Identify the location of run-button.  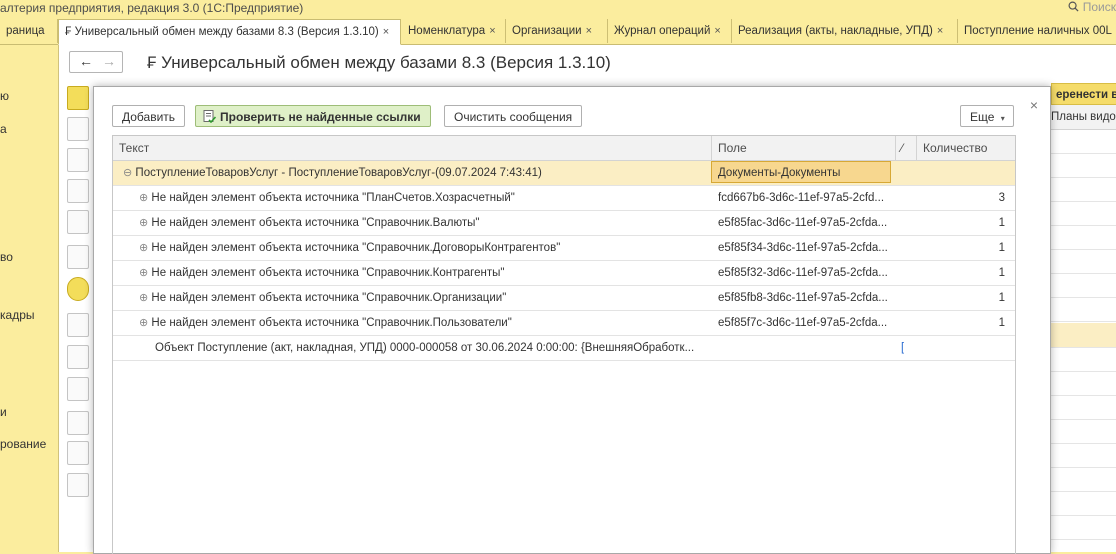
(78, 98).